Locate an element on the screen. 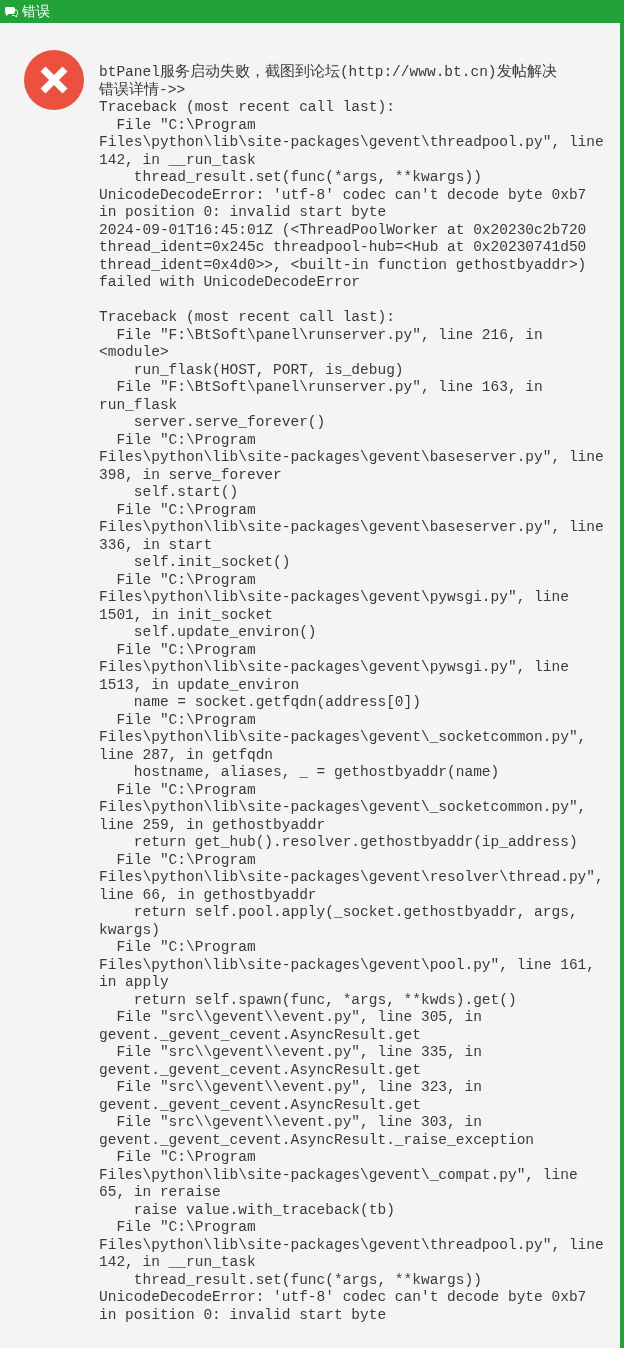  error-text-line: 65, in reraise is located at coordinates (160, 1193).